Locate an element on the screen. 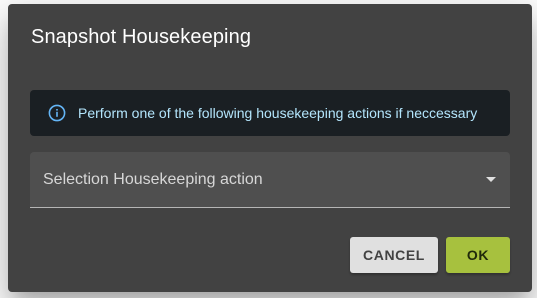 The image size is (537, 298). select-label: Selection Housekeeping action is located at coordinates (153, 179).